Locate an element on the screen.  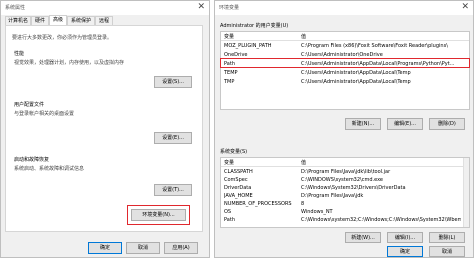
system-variables-scrollbar is located at coordinates (466, 192).